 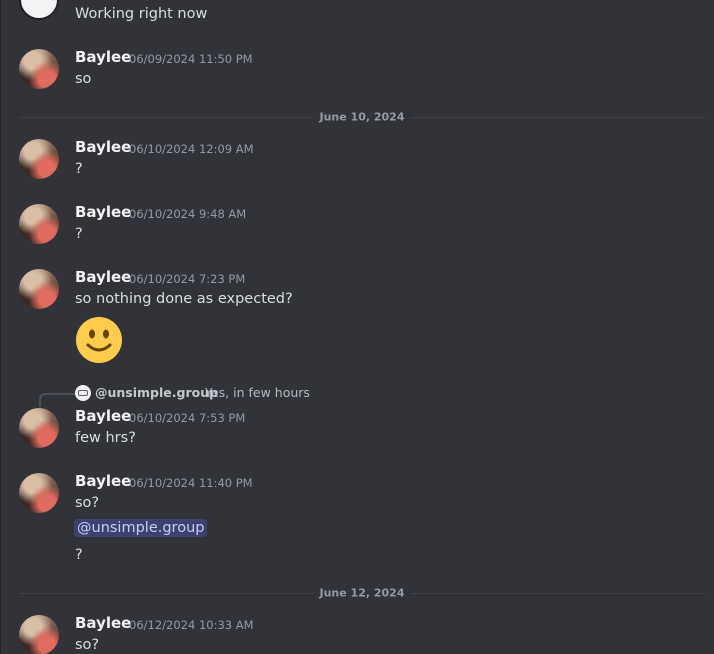 What do you see at coordinates (191, 149) in the screenshot?
I see `message-timestamp: 06/10/2024 12:09 AM` at bounding box center [191, 149].